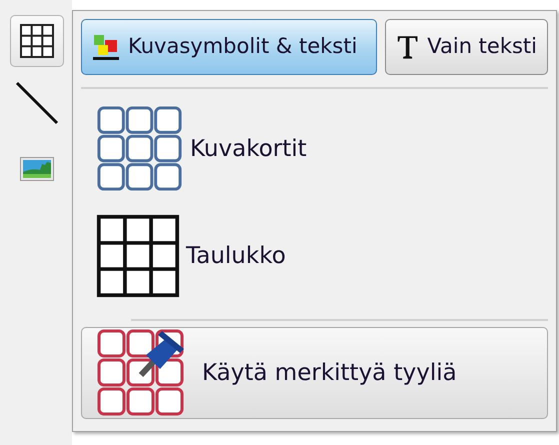 The width and height of the screenshot is (559, 445). What do you see at coordinates (138, 256) in the screenshot?
I see `table-grid-icon` at bounding box center [138, 256].